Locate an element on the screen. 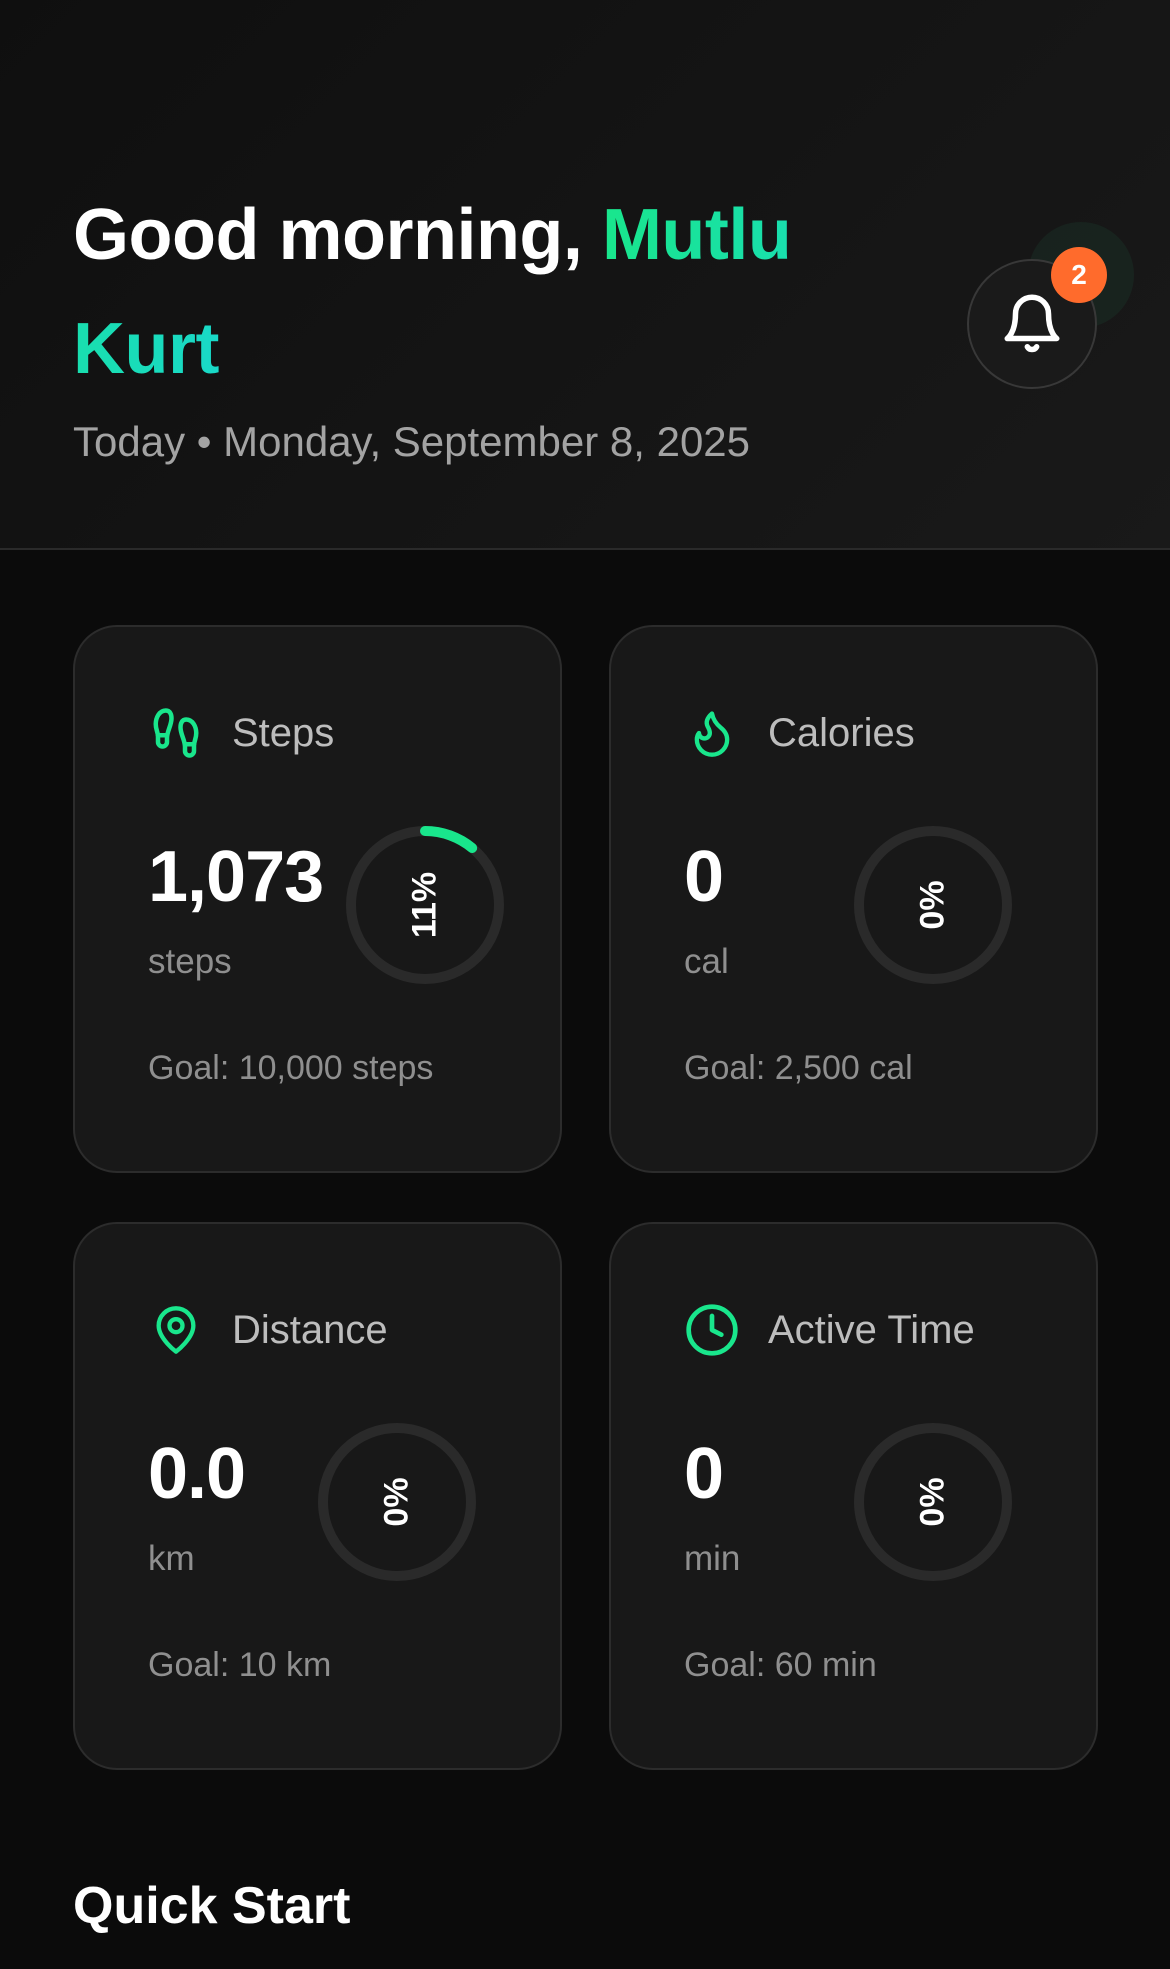  card-label: Active Time is located at coordinates (871, 1329).